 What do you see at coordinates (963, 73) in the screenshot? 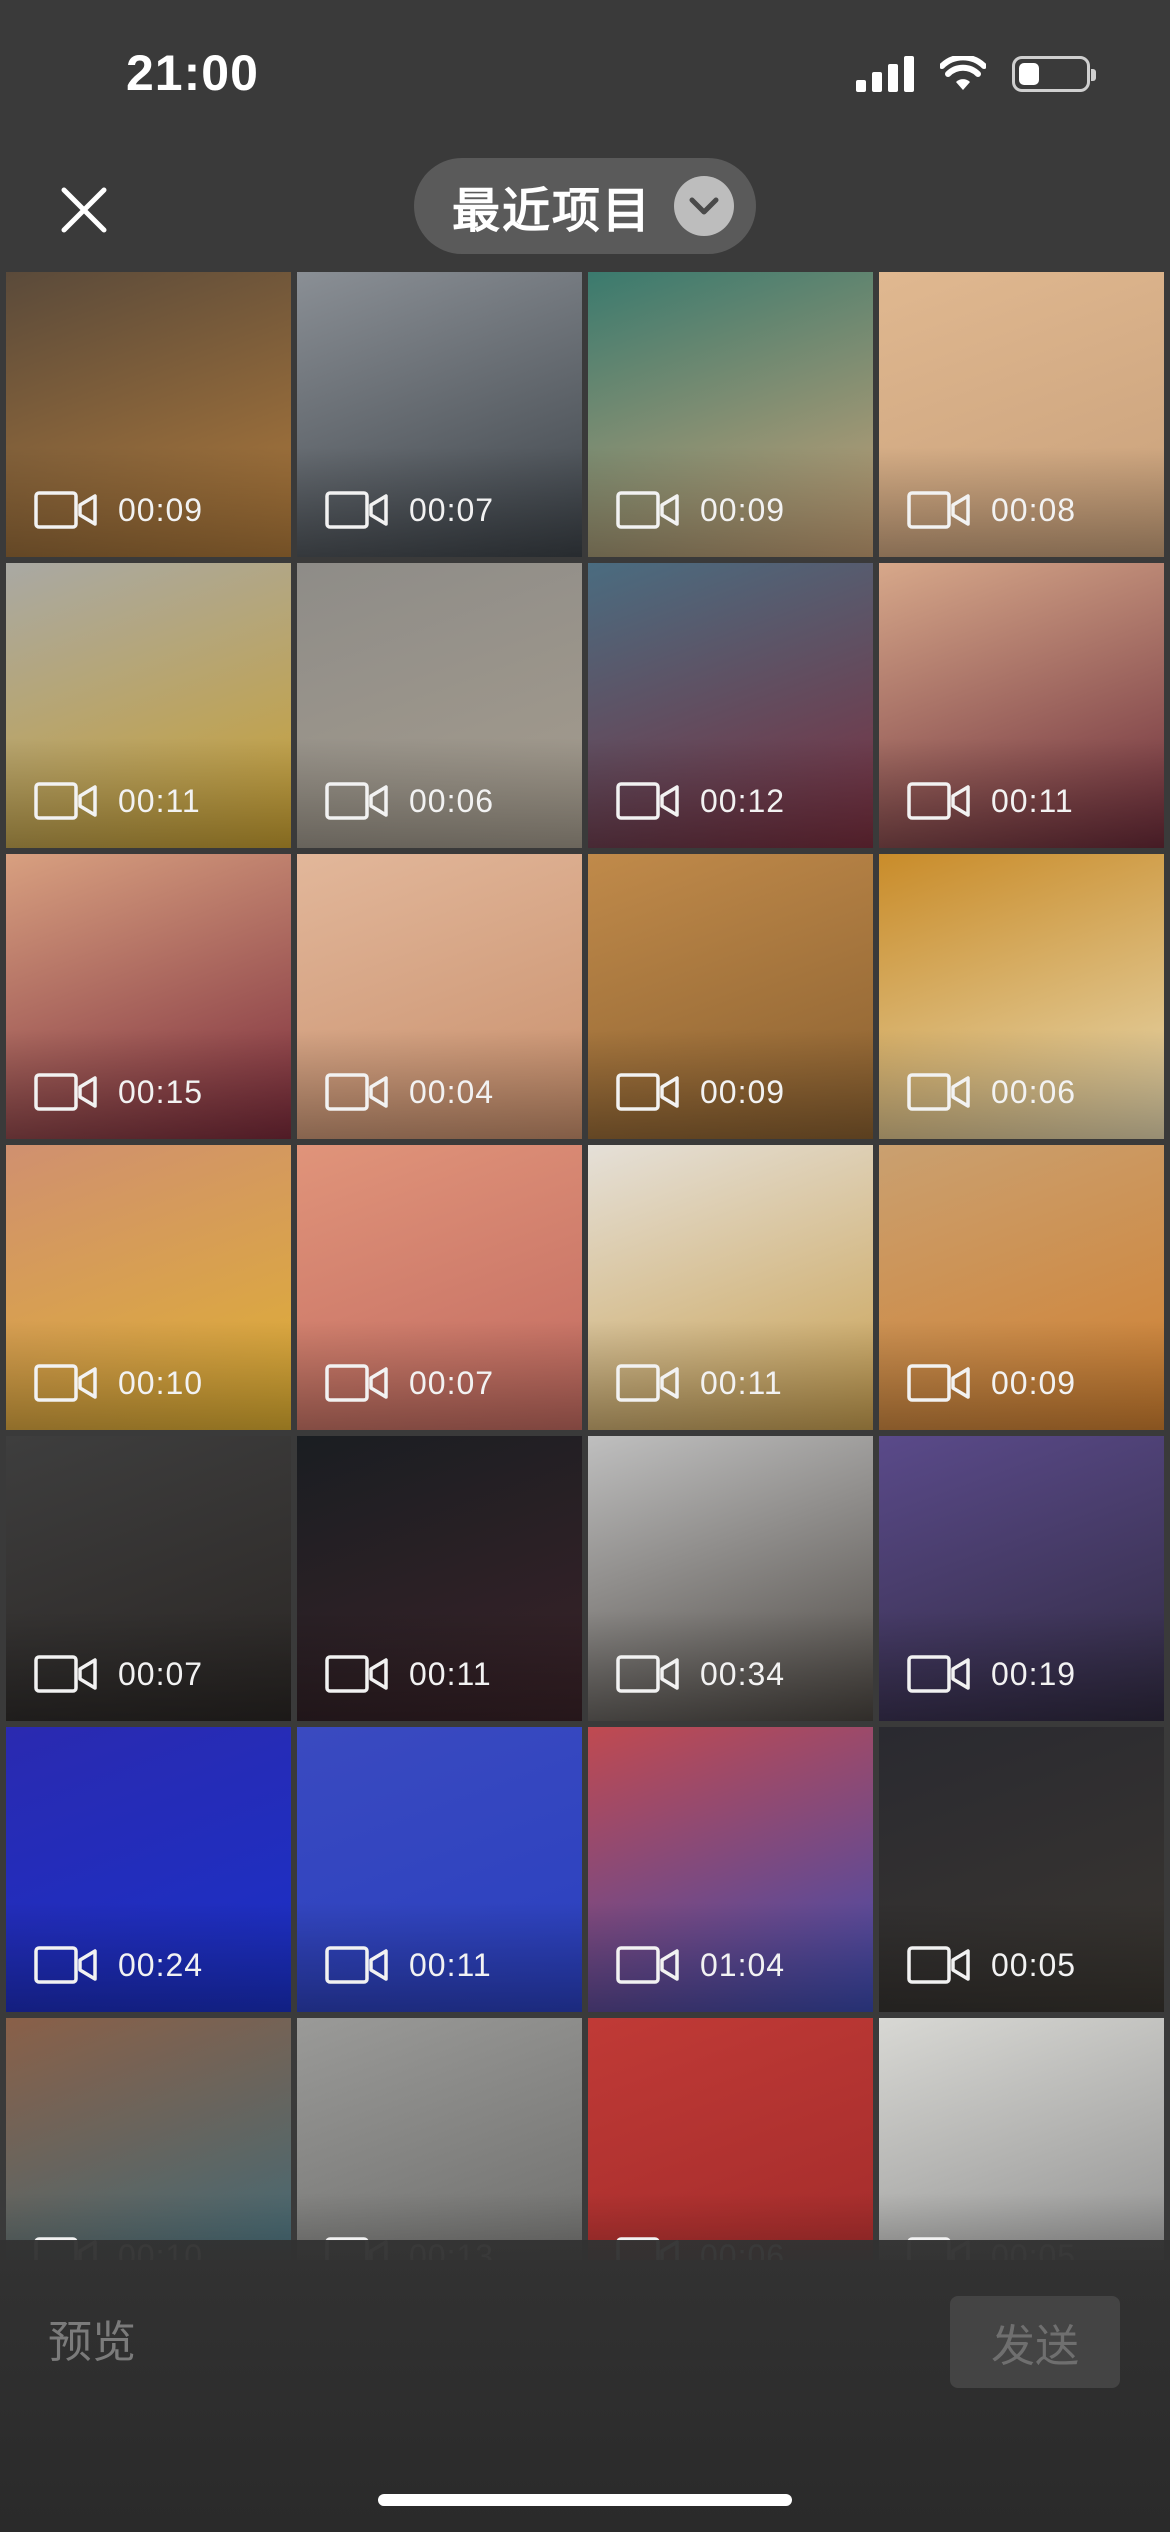
I see `wifi-icon` at bounding box center [963, 73].